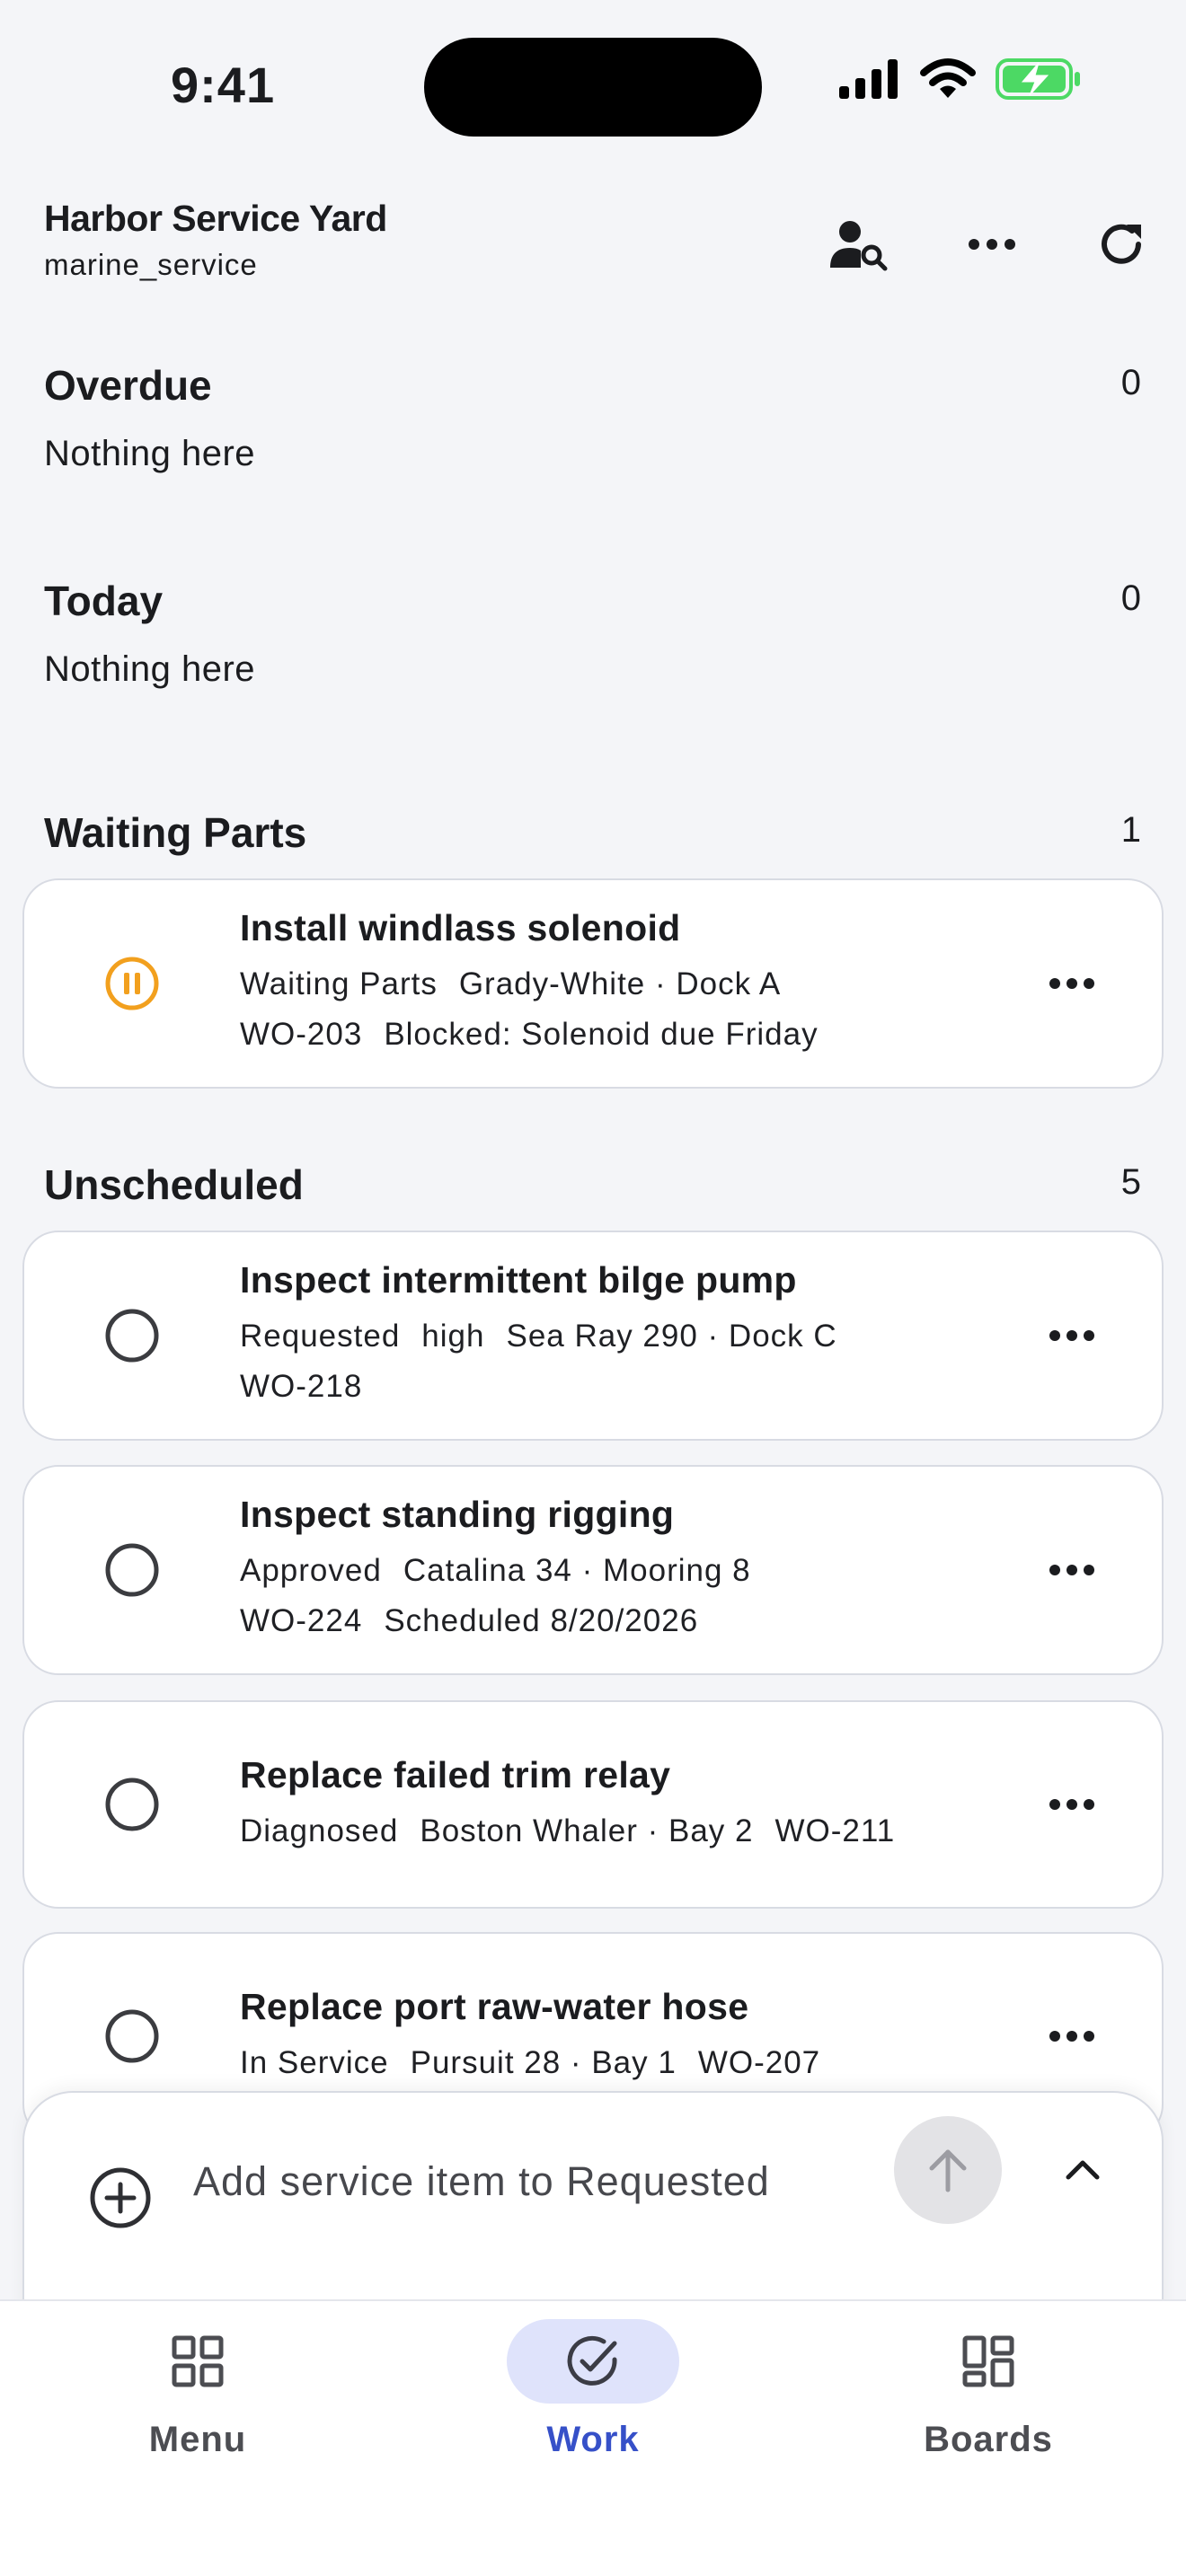  What do you see at coordinates (494, 2006) in the screenshot?
I see `work-item-title: Replace port raw-water hose` at bounding box center [494, 2006].